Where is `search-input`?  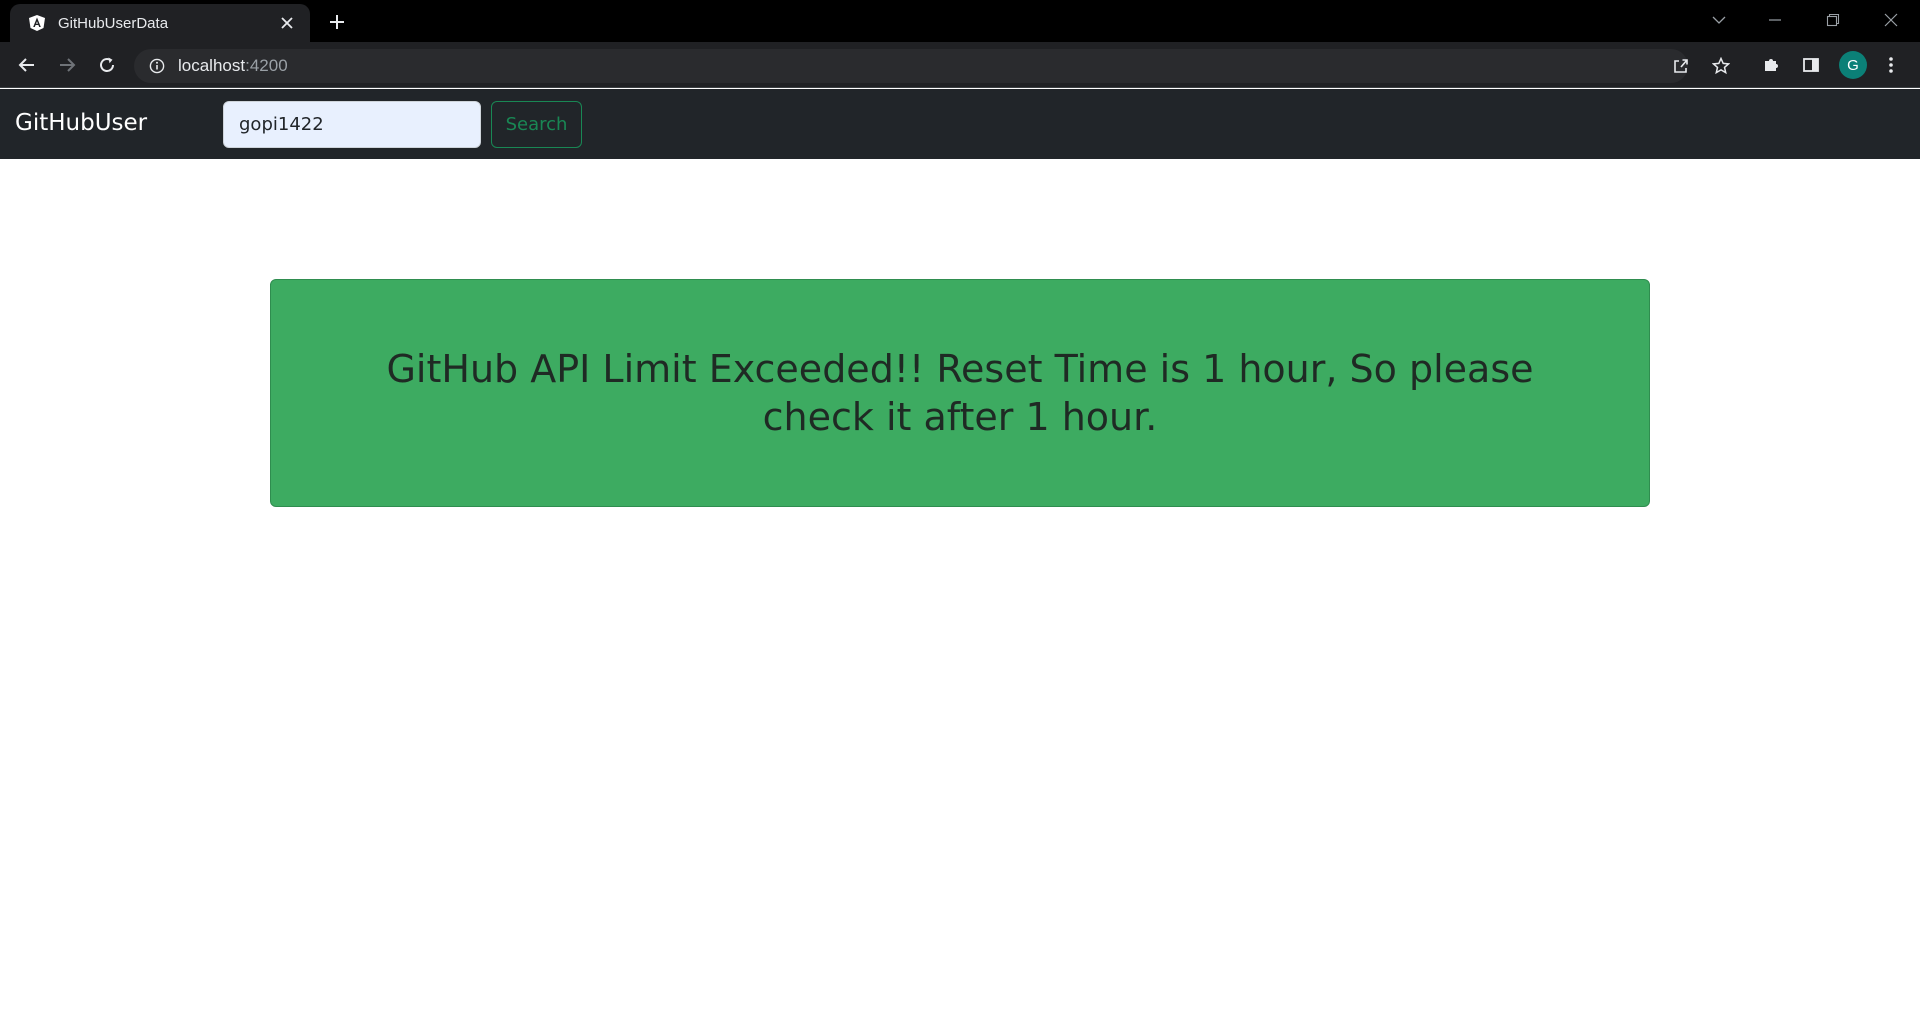
search-input is located at coordinates (352, 124).